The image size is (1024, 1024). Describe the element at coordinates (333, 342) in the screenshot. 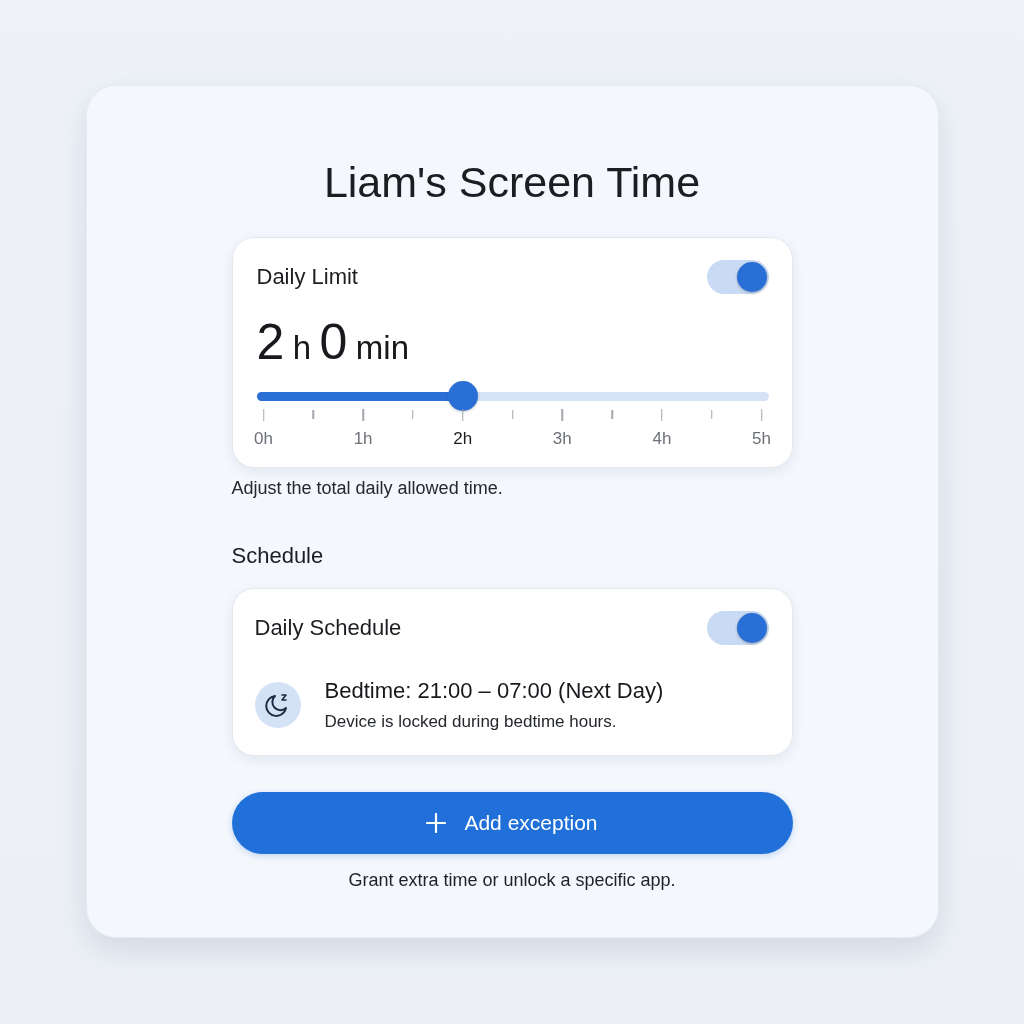

I see `limit-value: 2 h 0 min` at that location.